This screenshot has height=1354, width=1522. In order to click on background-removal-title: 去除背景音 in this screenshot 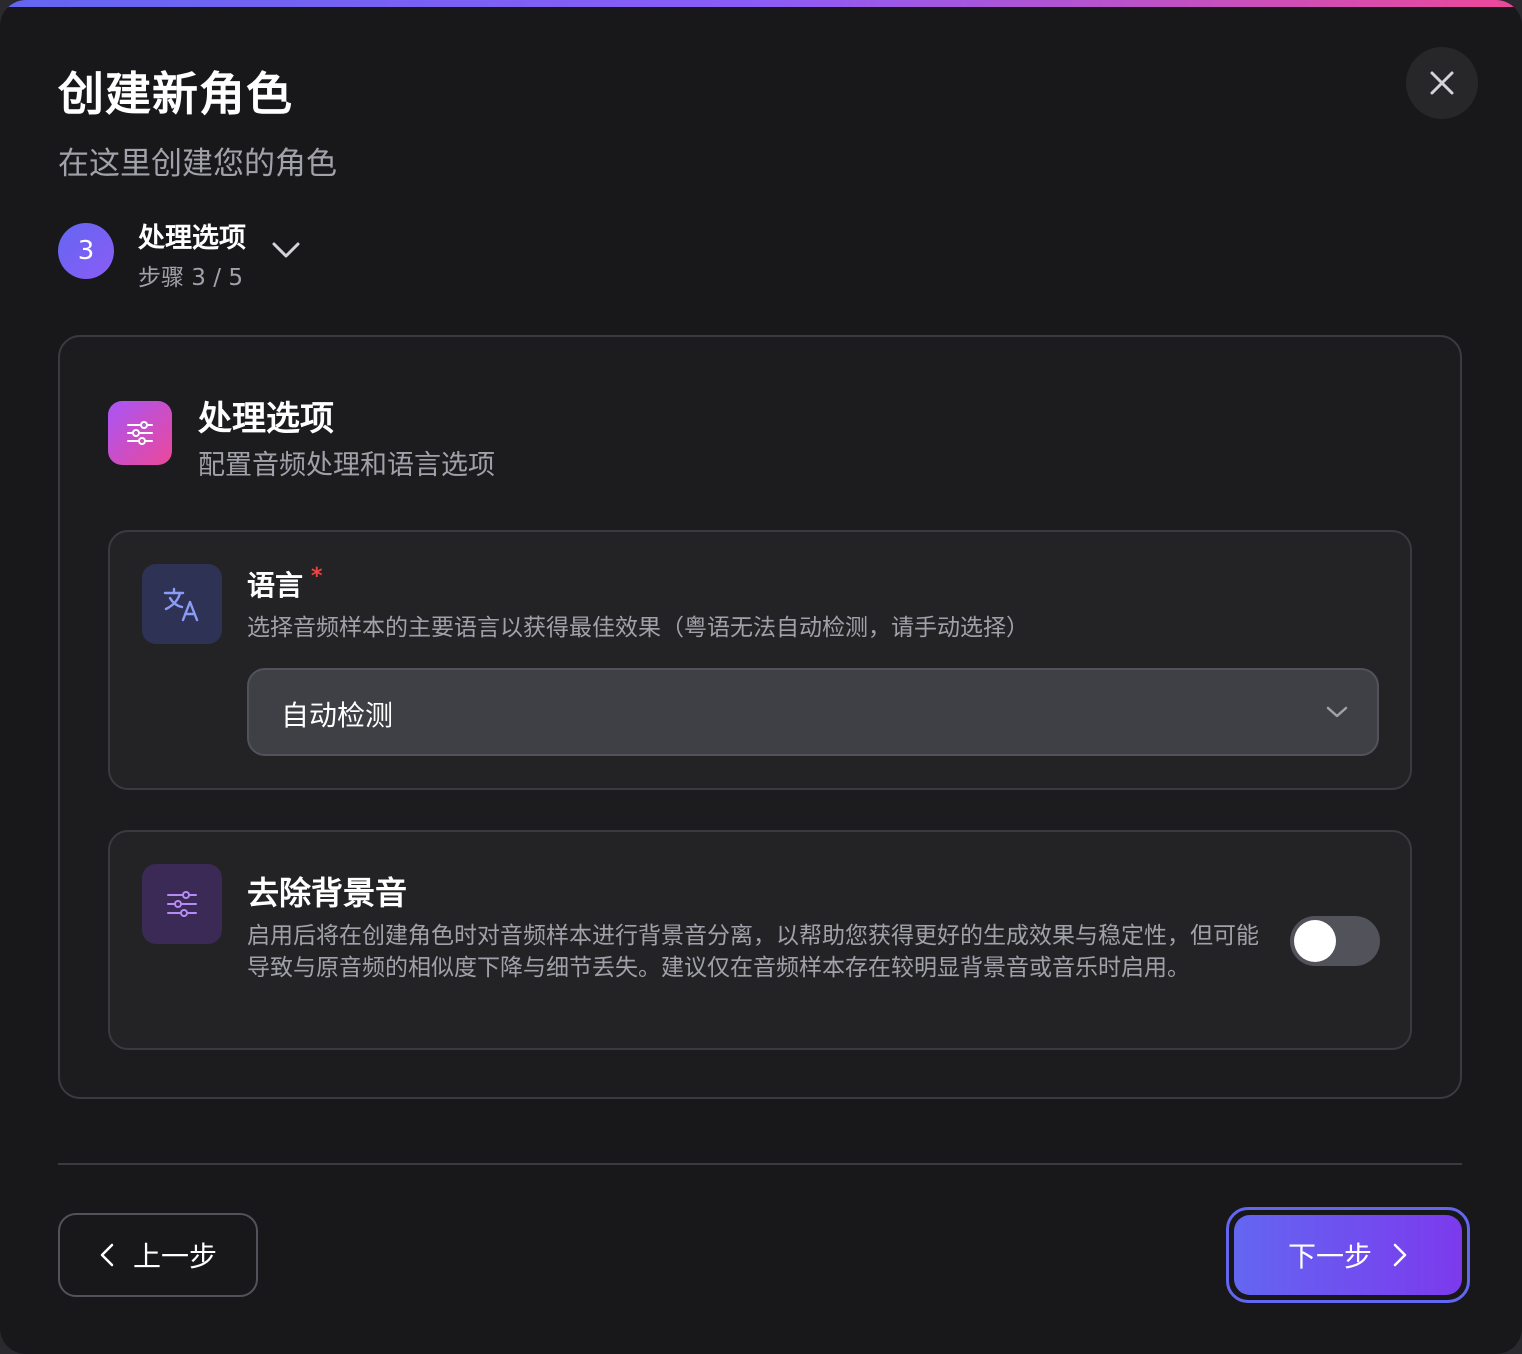, I will do `click(327, 893)`.